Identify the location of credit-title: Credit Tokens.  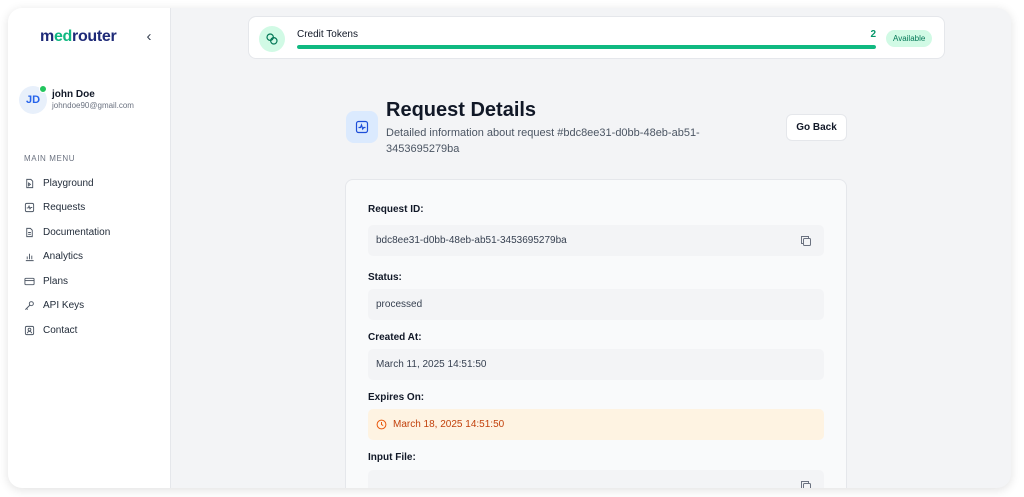
(327, 34).